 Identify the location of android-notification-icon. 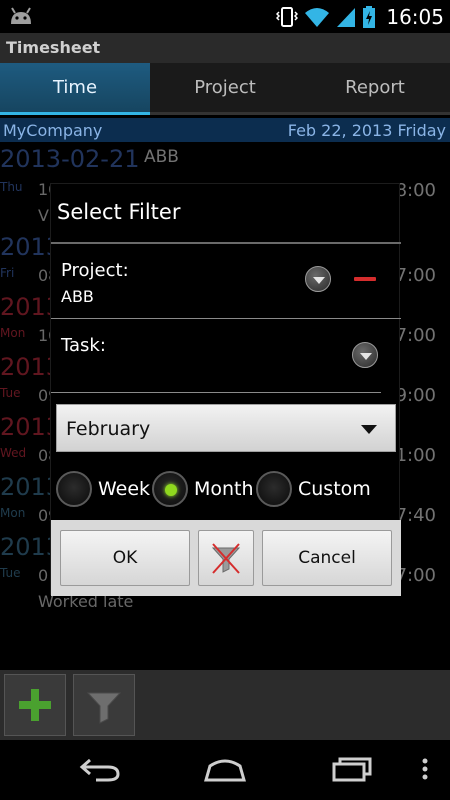
(21, 15).